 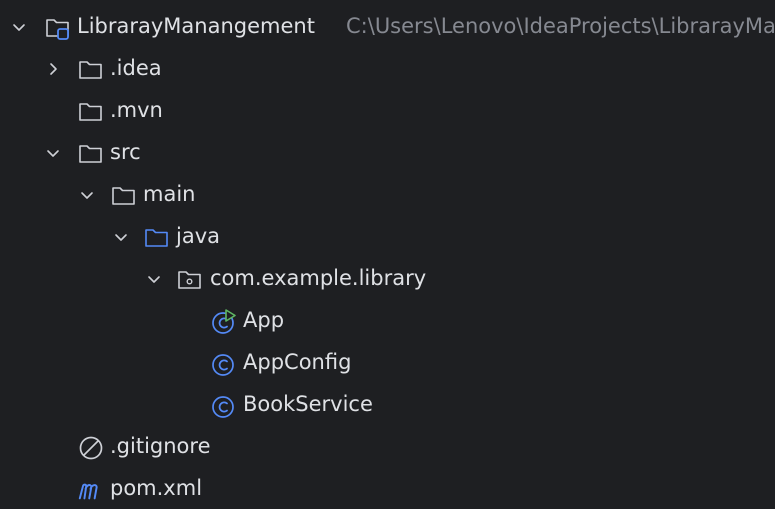 What do you see at coordinates (125, 152) in the screenshot?
I see `tree-label-src: src` at bounding box center [125, 152].